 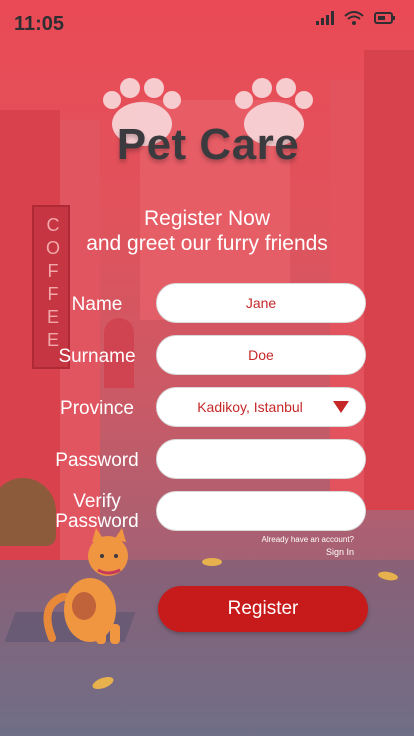 I want to click on status-icons, so click(x=356, y=18).